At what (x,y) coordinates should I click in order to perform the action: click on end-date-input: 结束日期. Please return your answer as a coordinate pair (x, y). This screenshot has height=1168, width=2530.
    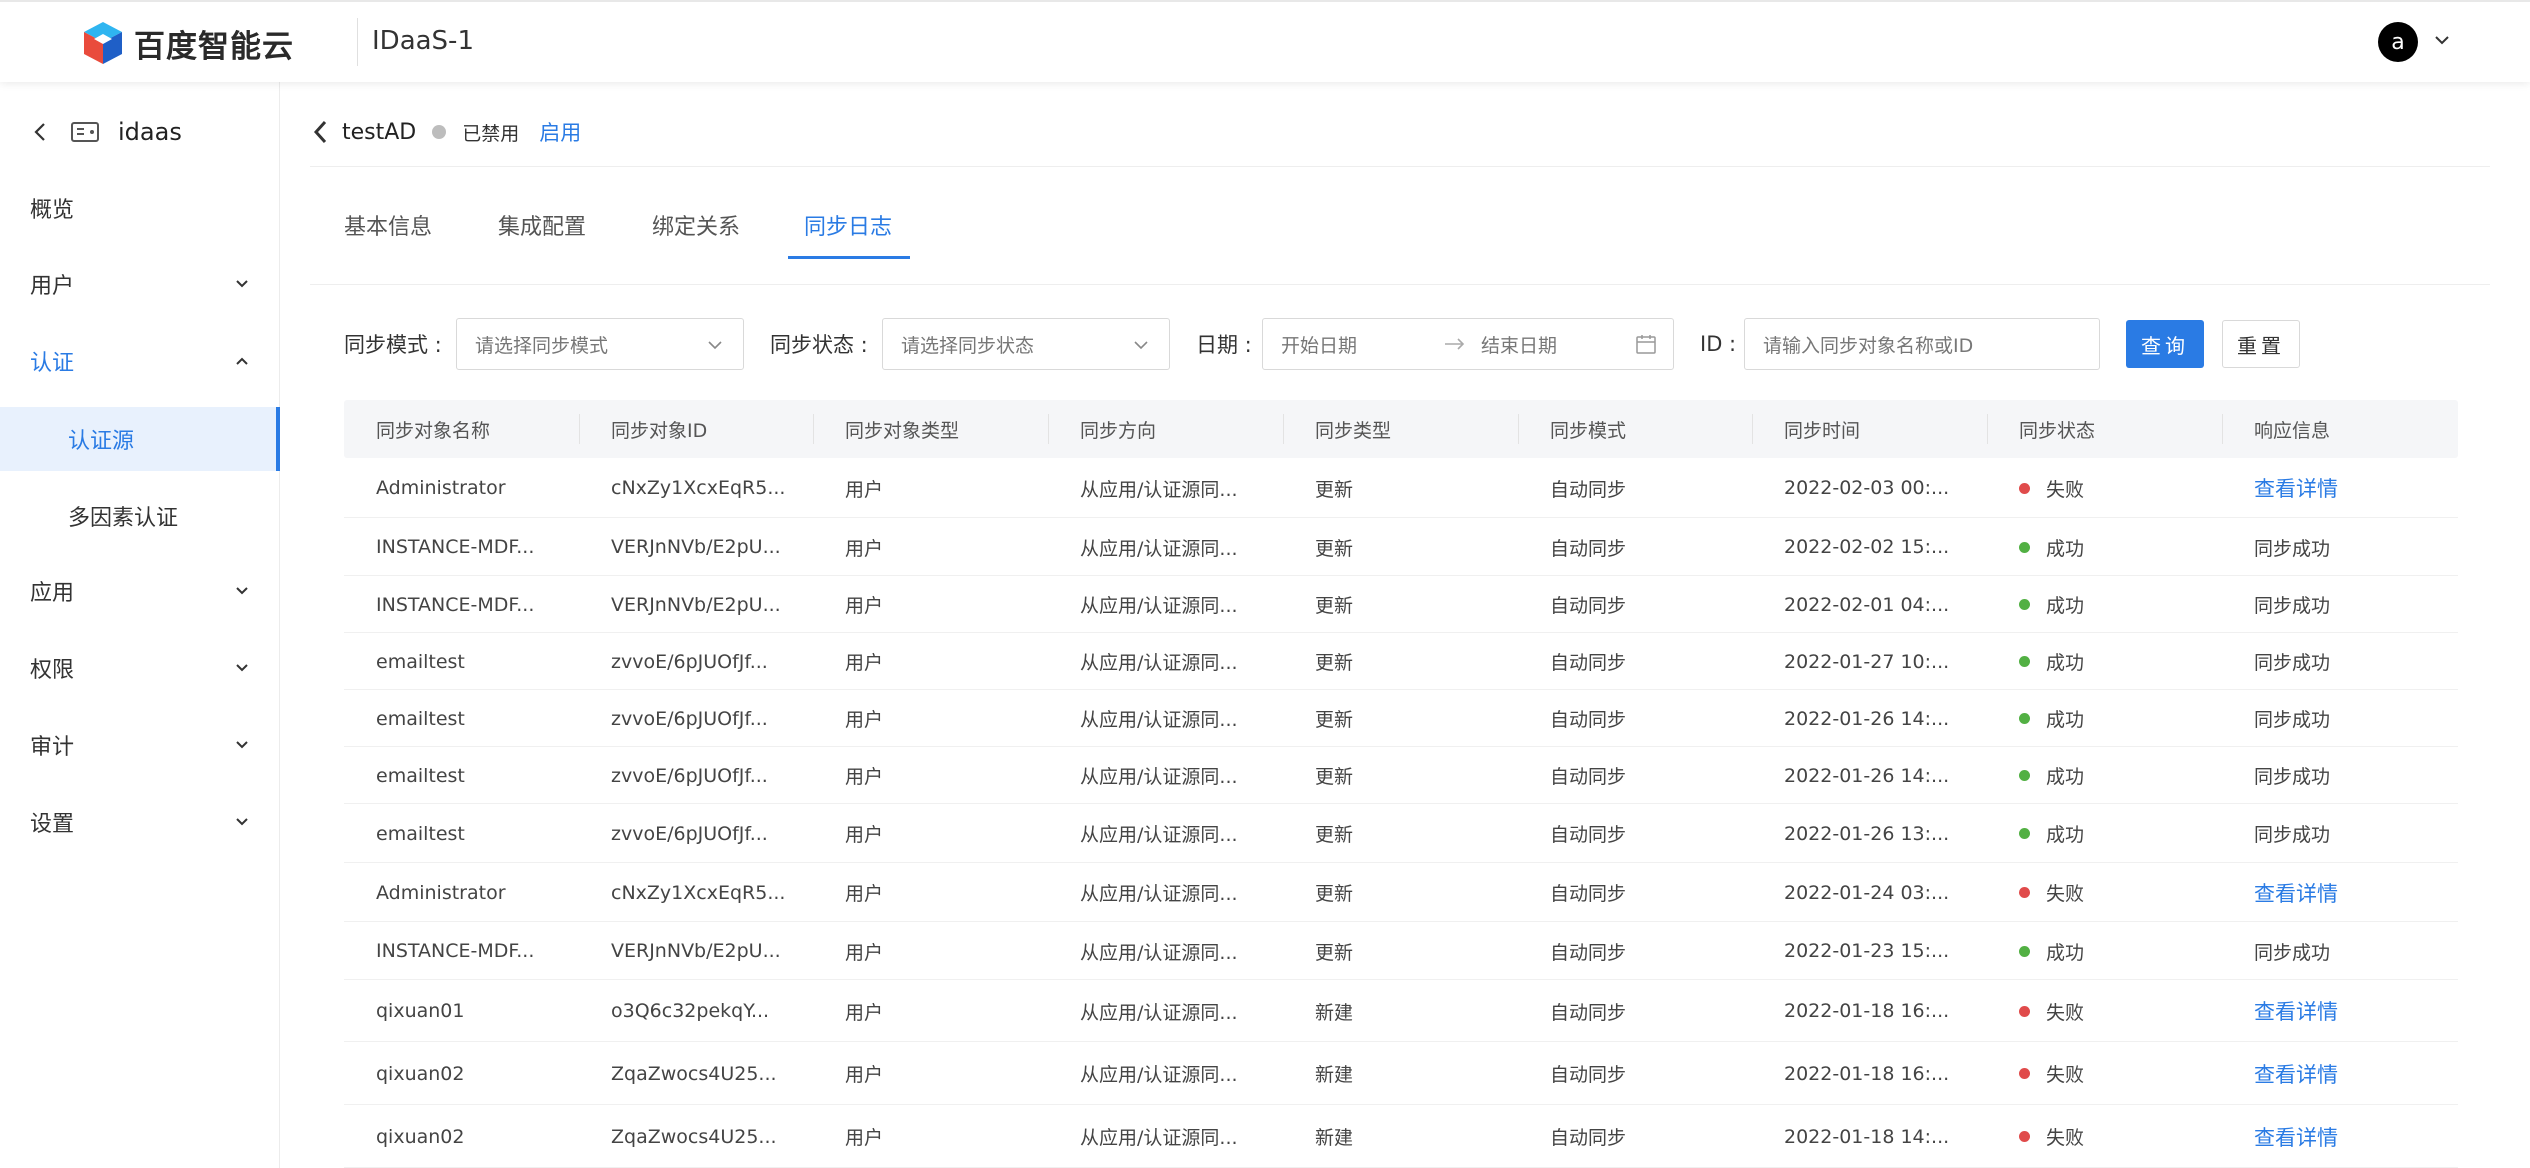
    Looking at the image, I should click on (1519, 344).